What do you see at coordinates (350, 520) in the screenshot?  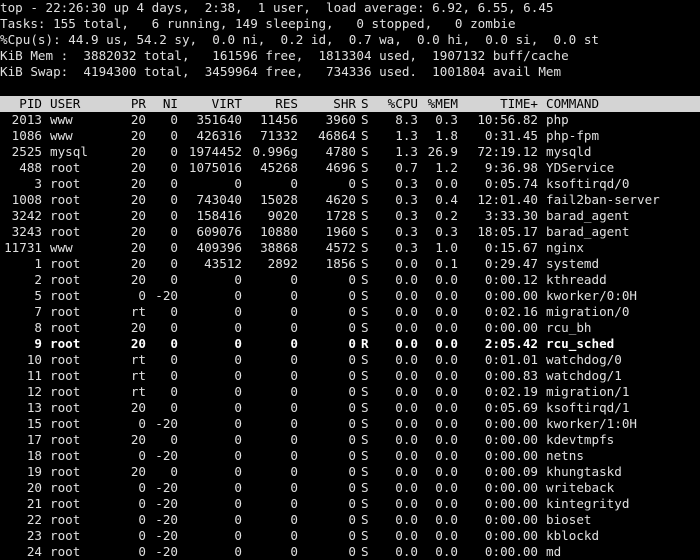 I see `table-row: 22 root 0 -20 0 0 0 S 0.0 0.0 0:00.00 bioset` at bounding box center [350, 520].